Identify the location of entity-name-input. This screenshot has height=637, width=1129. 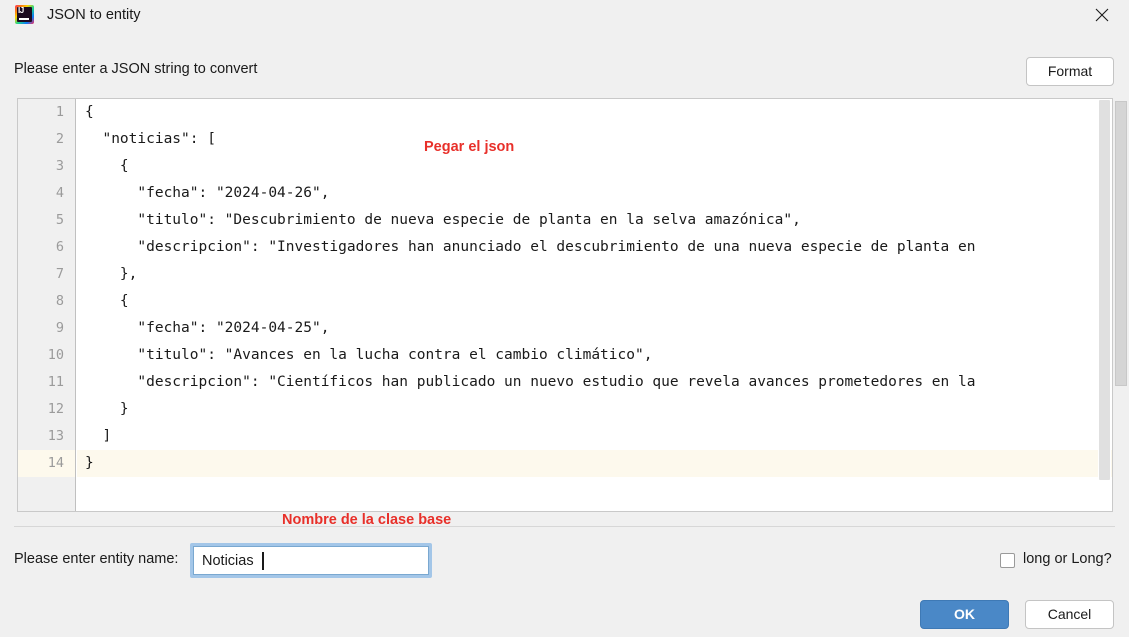
(311, 560).